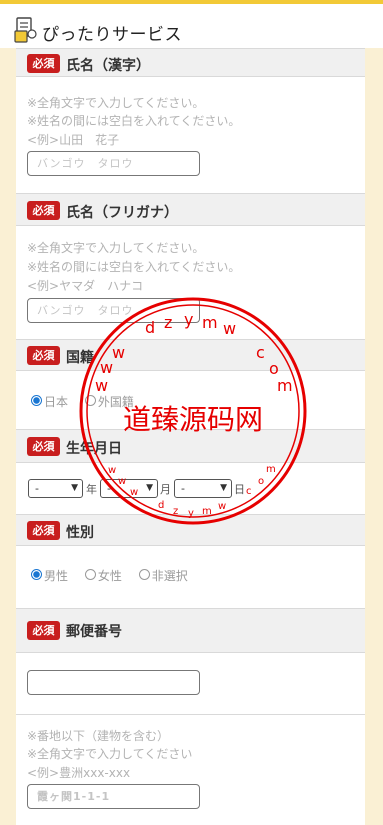 The width and height of the screenshot is (383, 825). What do you see at coordinates (36, 400) in the screenshot?
I see `radio-japan` at bounding box center [36, 400].